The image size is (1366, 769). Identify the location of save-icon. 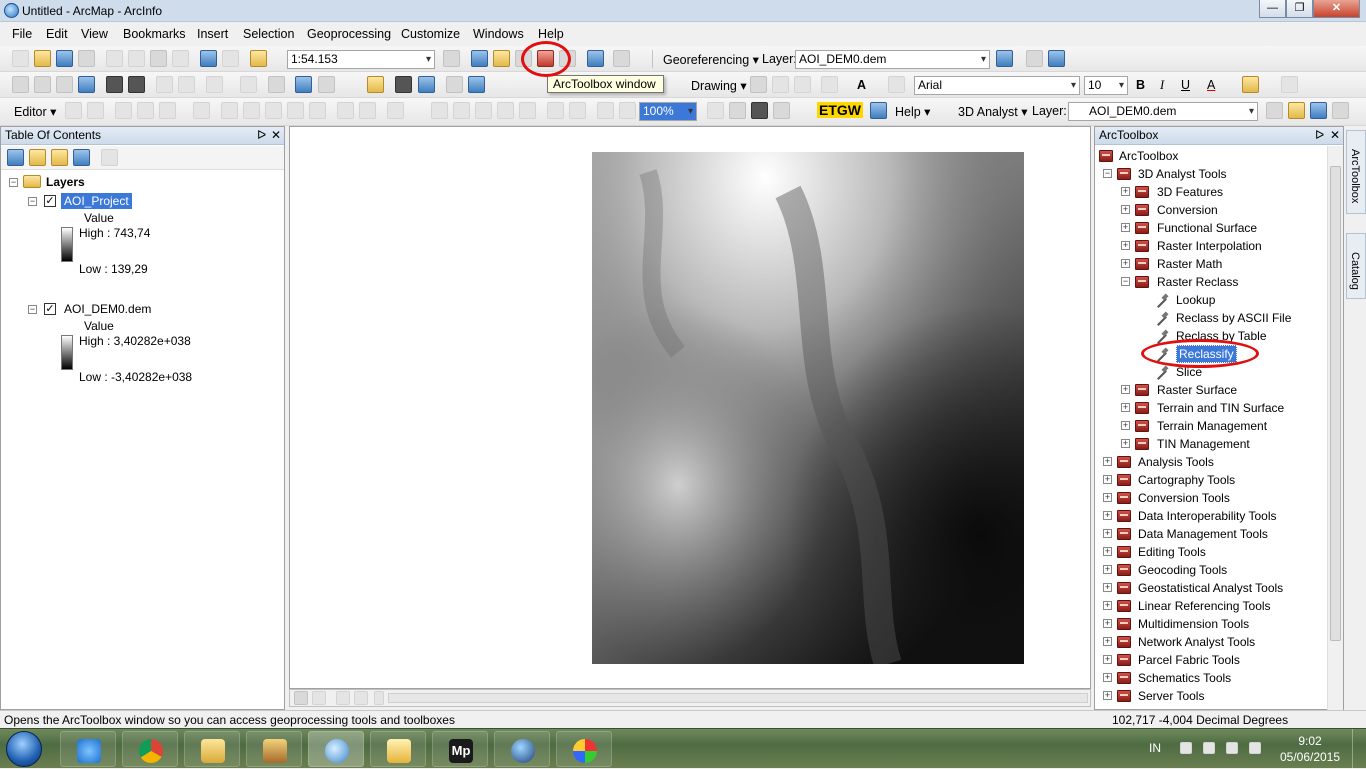
(64, 58).